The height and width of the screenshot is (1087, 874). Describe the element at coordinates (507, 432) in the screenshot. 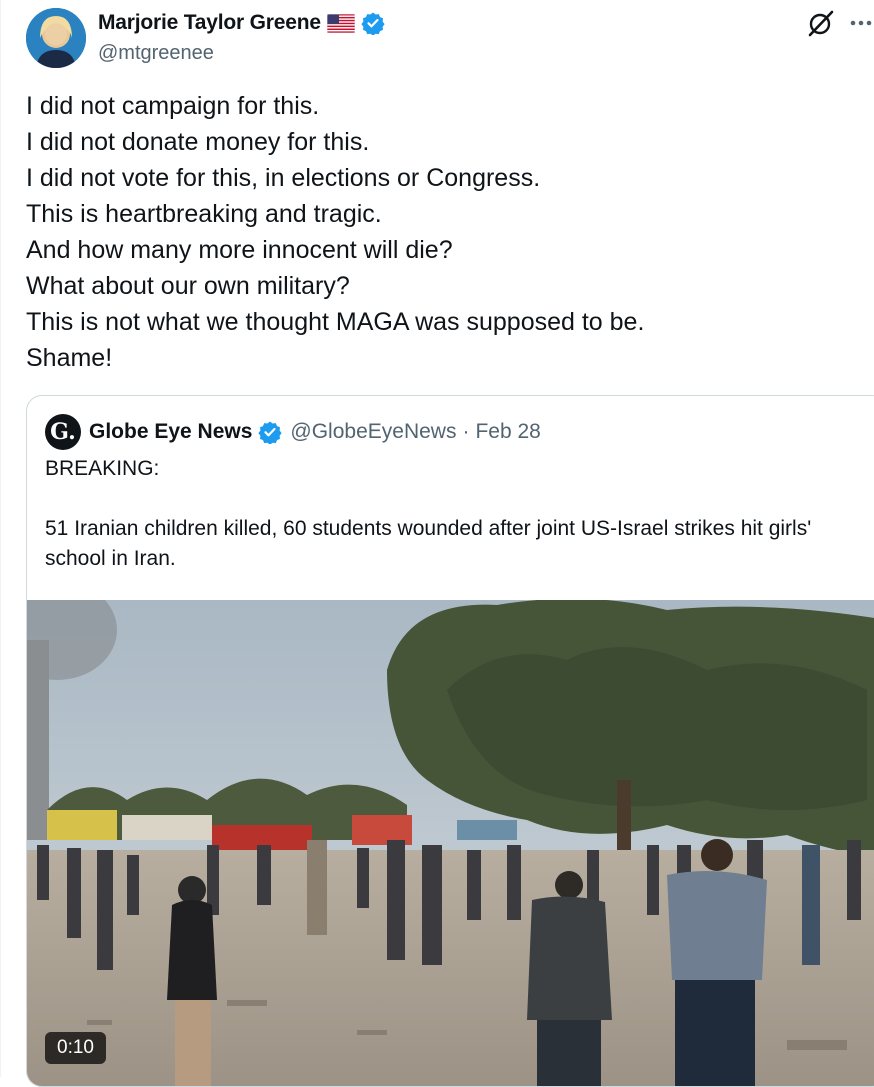

I see `quoted-timestamp: Feb 28` at that location.